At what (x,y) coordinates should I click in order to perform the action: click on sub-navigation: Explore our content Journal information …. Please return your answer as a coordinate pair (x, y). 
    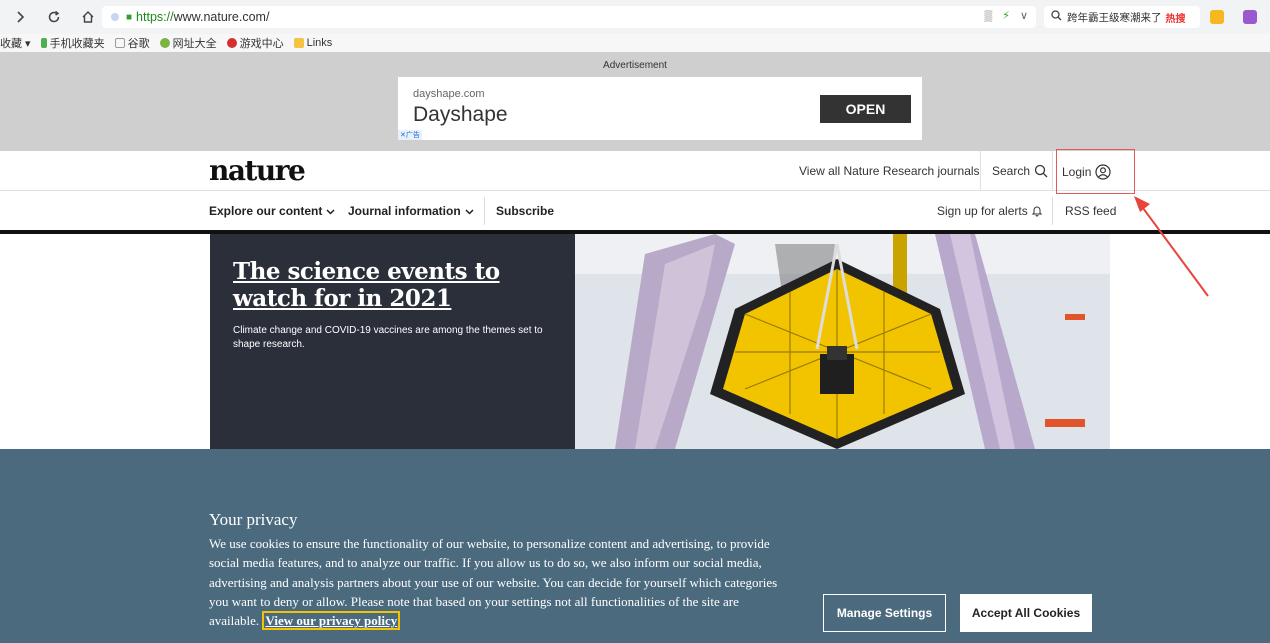
    Looking at the image, I should click on (635, 211).